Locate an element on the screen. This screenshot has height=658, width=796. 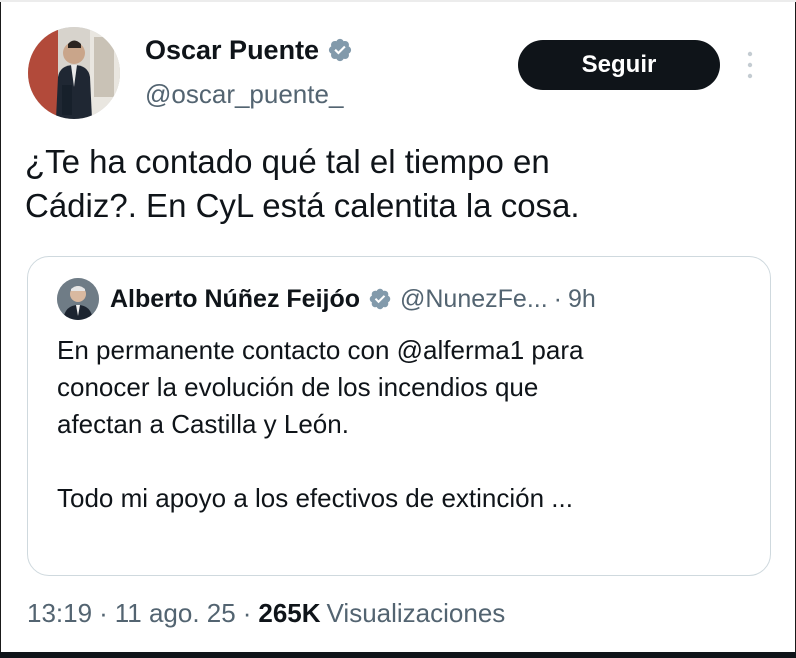
bottom-divider is located at coordinates (398, 655).